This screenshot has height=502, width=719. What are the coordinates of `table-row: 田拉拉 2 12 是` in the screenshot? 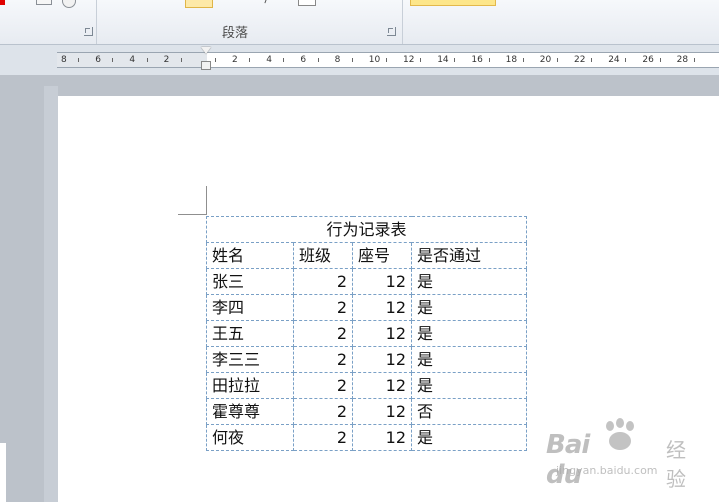 It's located at (366, 385).